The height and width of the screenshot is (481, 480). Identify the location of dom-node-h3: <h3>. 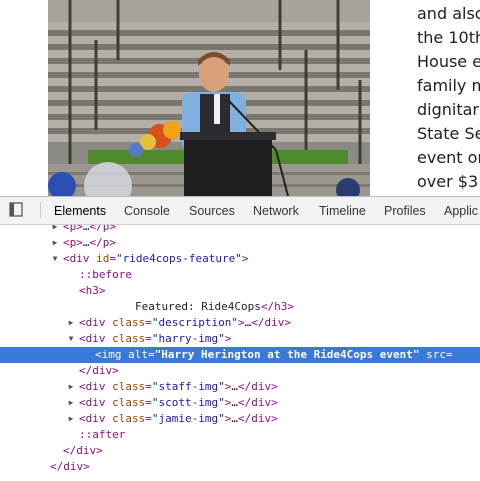
(240, 291).